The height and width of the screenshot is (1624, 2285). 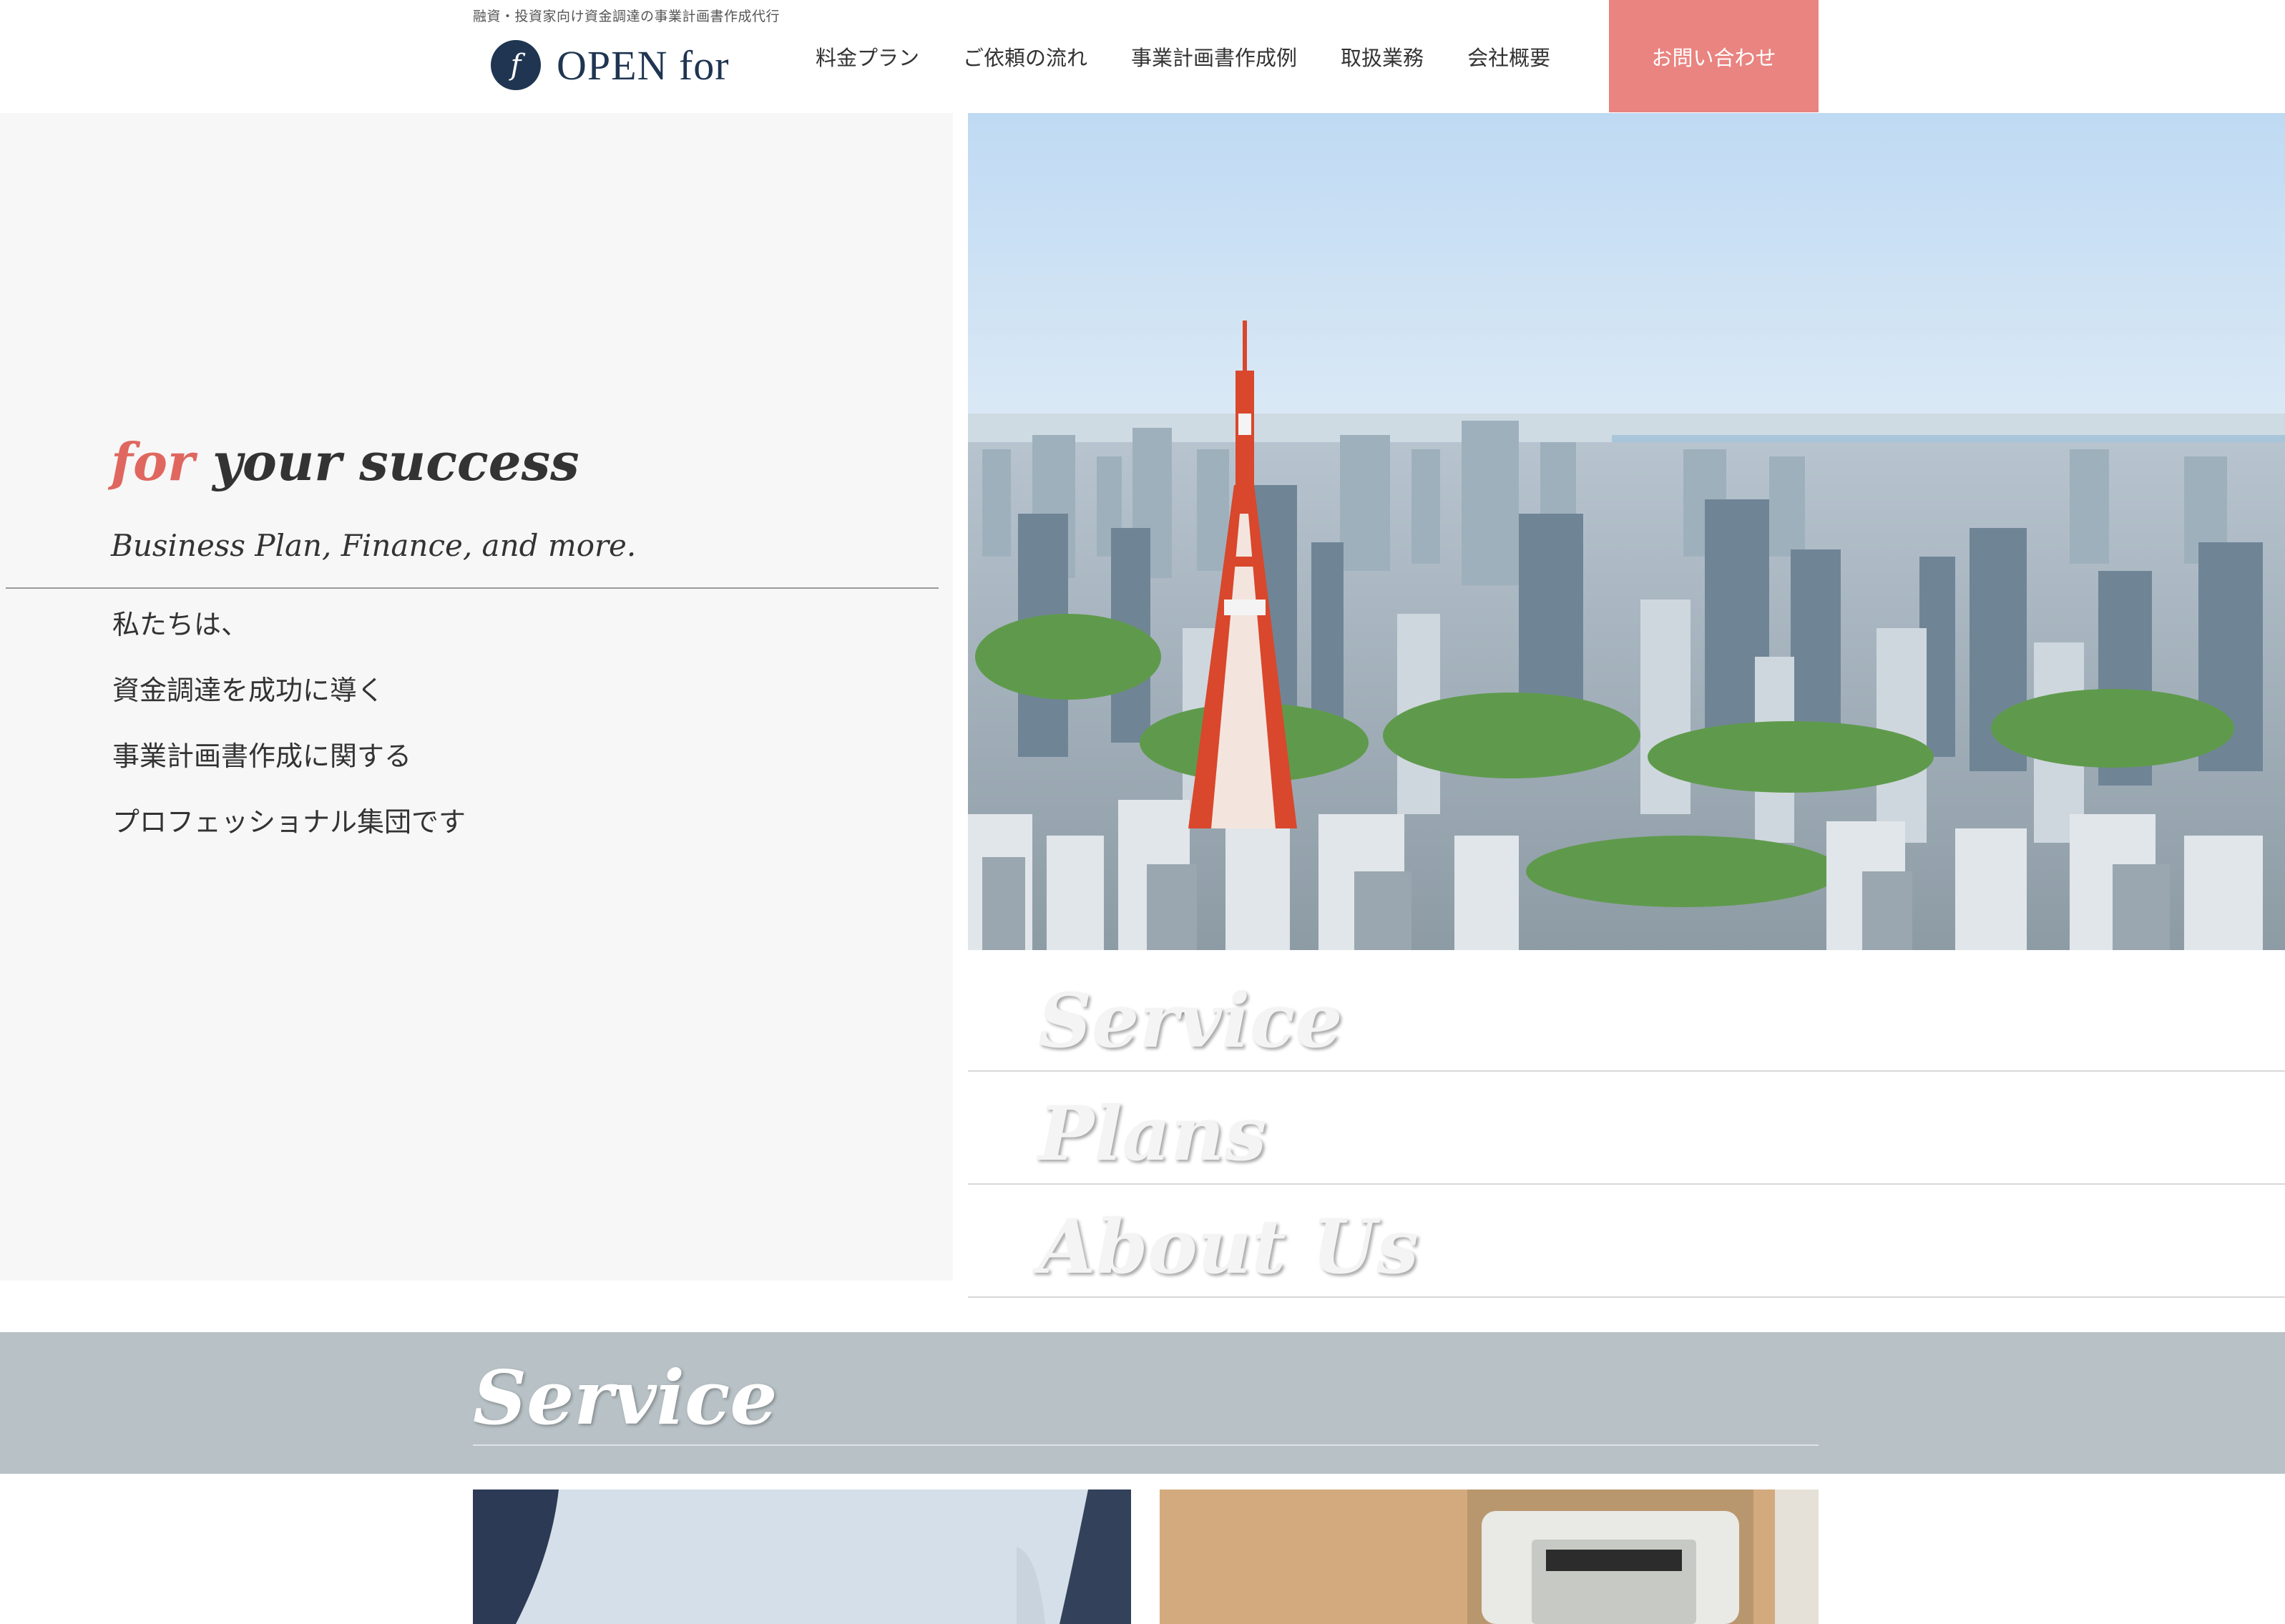 I want to click on hero-title: for your success, so click(x=345, y=461).